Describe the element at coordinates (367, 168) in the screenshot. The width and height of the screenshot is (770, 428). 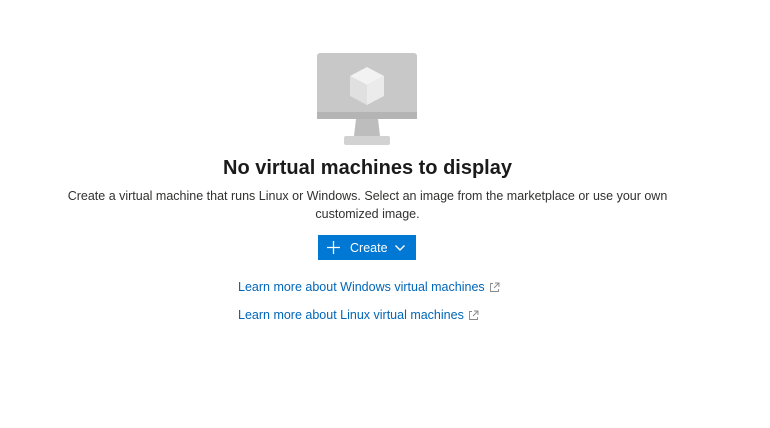
I see `empty-state-title: No virtual machines to display` at that location.